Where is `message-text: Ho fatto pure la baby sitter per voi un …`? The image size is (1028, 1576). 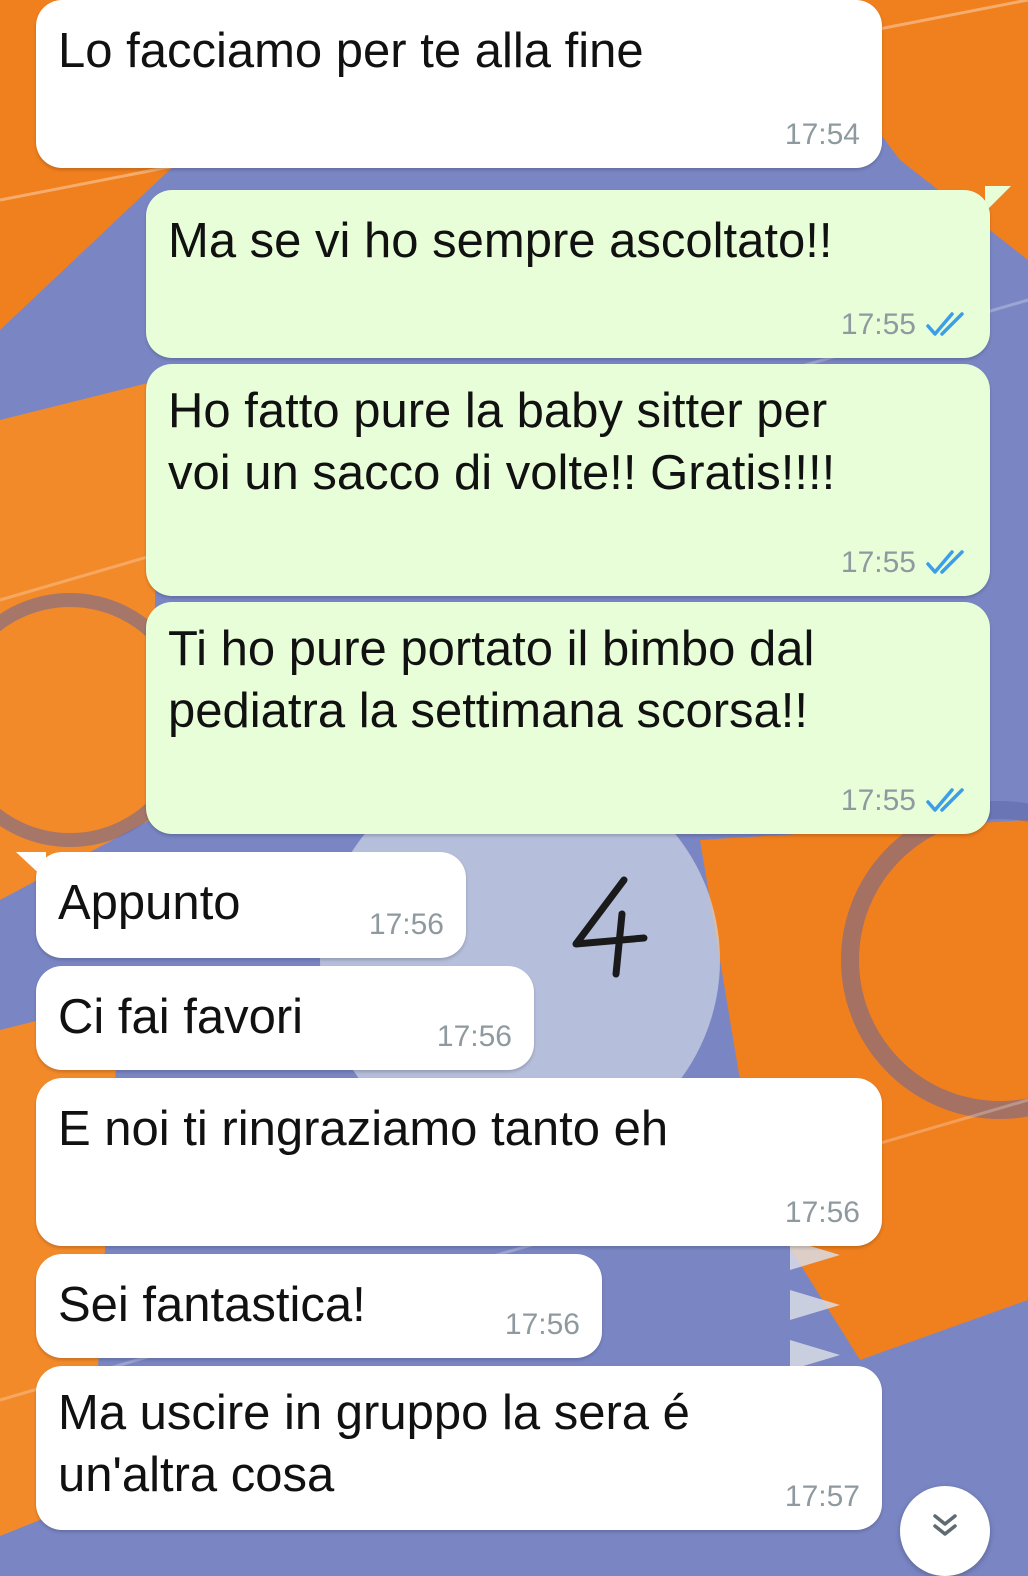 message-text: Ho fatto pure la baby sitter per voi un … is located at coordinates (502, 442).